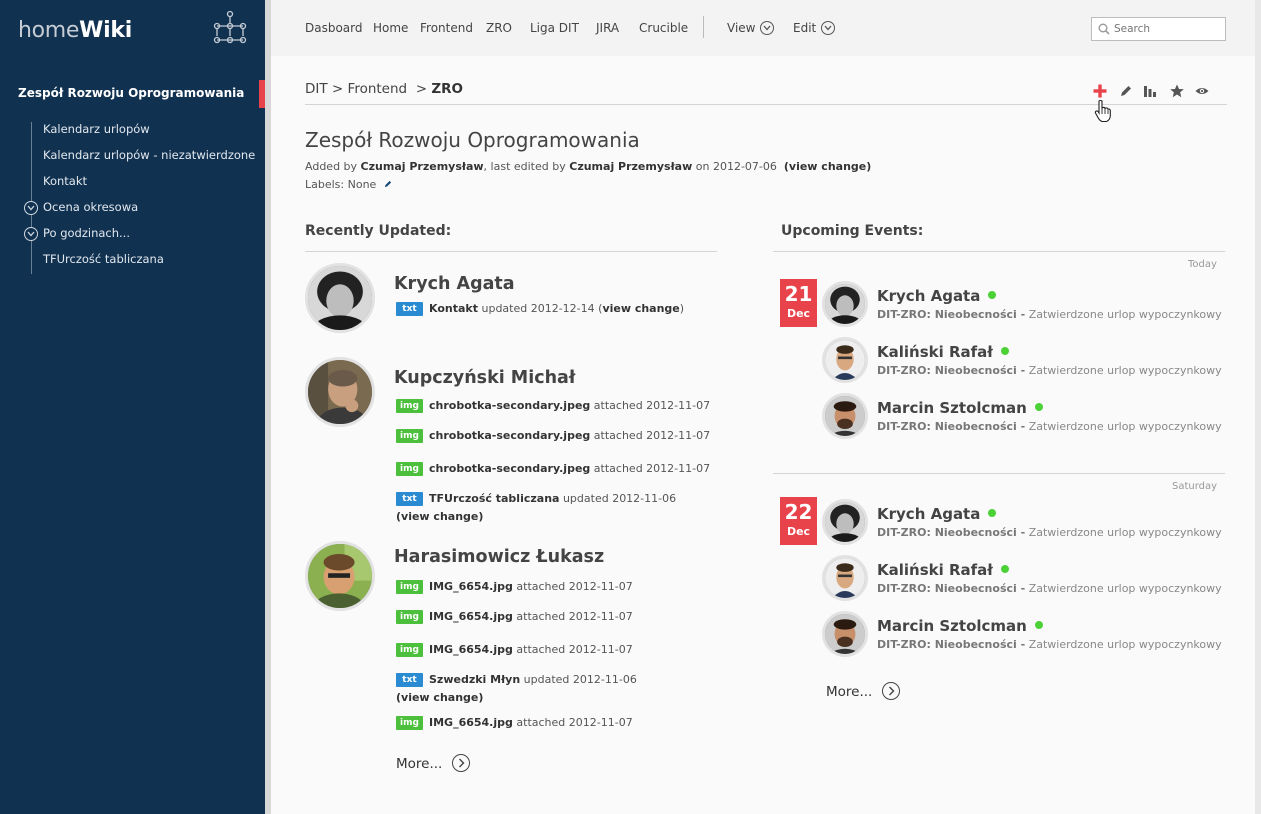  I want to click on editor-link: Czumaj Przemysław, so click(630, 166).